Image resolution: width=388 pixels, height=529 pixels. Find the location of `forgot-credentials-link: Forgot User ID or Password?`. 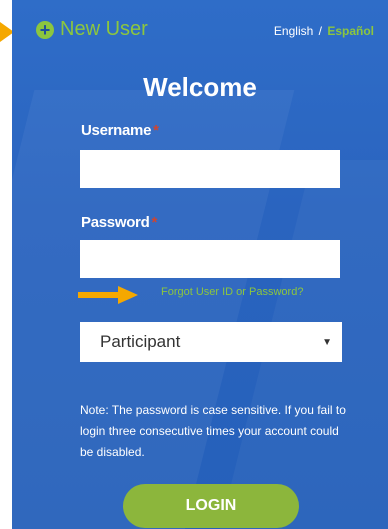

forgot-credentials-link: Forgot User ID or Password? is located at coordinates (232, 292).